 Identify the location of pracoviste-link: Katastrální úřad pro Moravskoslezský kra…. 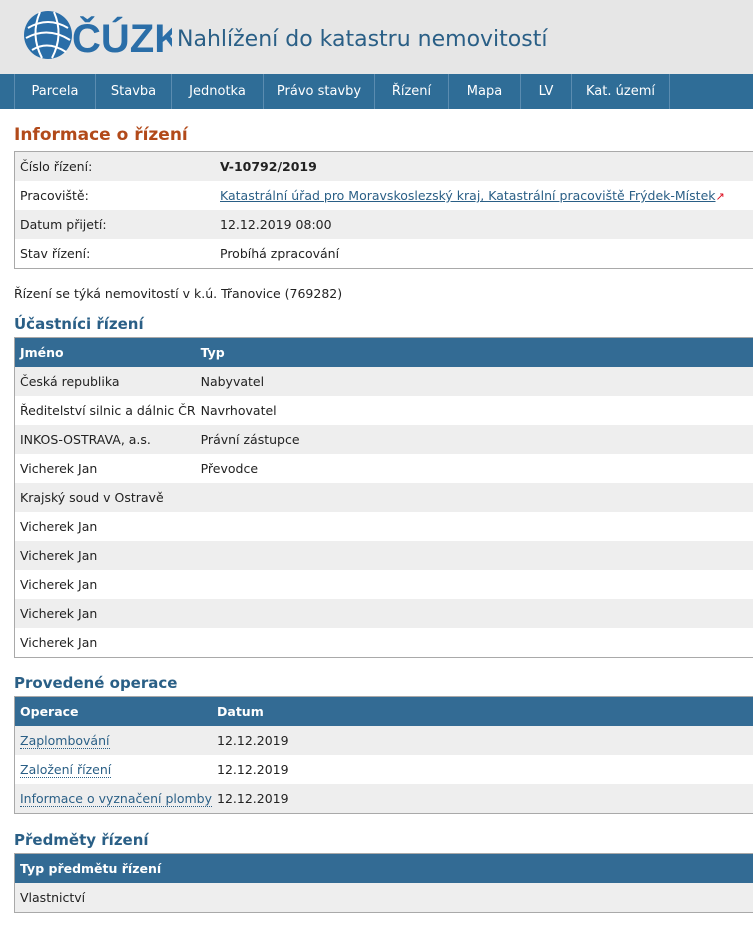
(468, 195).